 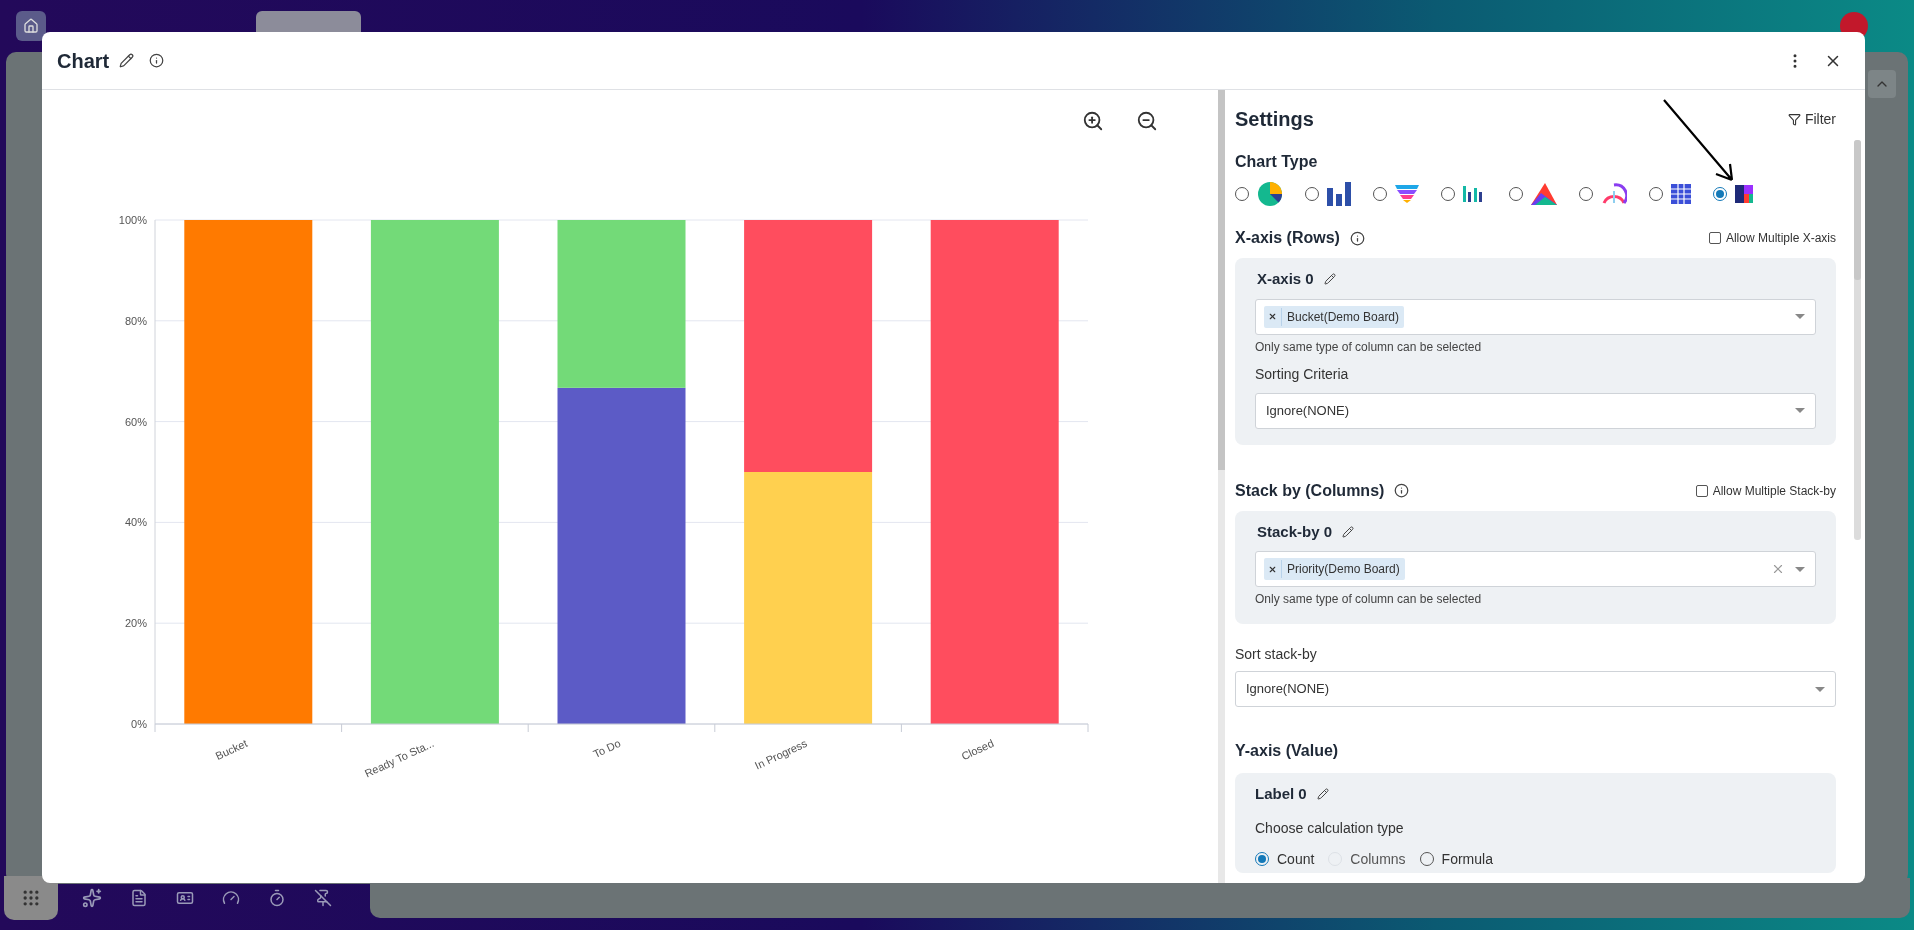 What do you see at coordinates (1285, 279) in the screenshot?
I see `card-title: X-axis 0` at bounding box center [1285, 279].